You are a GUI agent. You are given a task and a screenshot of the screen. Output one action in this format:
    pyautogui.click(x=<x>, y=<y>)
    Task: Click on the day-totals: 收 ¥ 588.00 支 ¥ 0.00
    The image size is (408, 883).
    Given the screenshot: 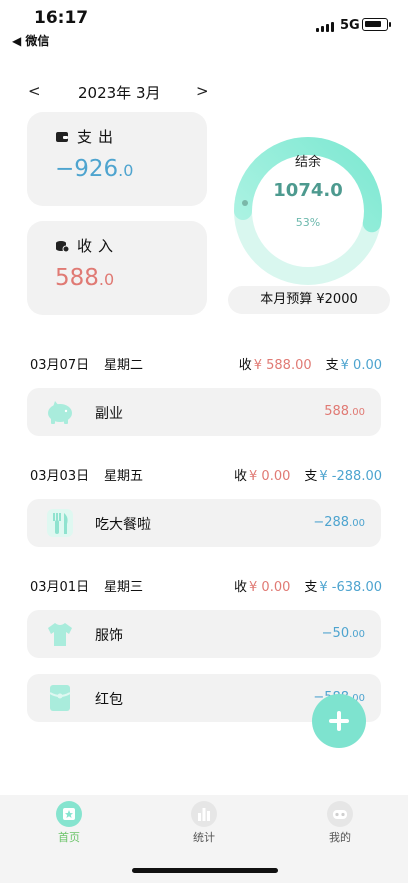 What is the action you would take?
    pyautogui.click(x=310, y=365)
    